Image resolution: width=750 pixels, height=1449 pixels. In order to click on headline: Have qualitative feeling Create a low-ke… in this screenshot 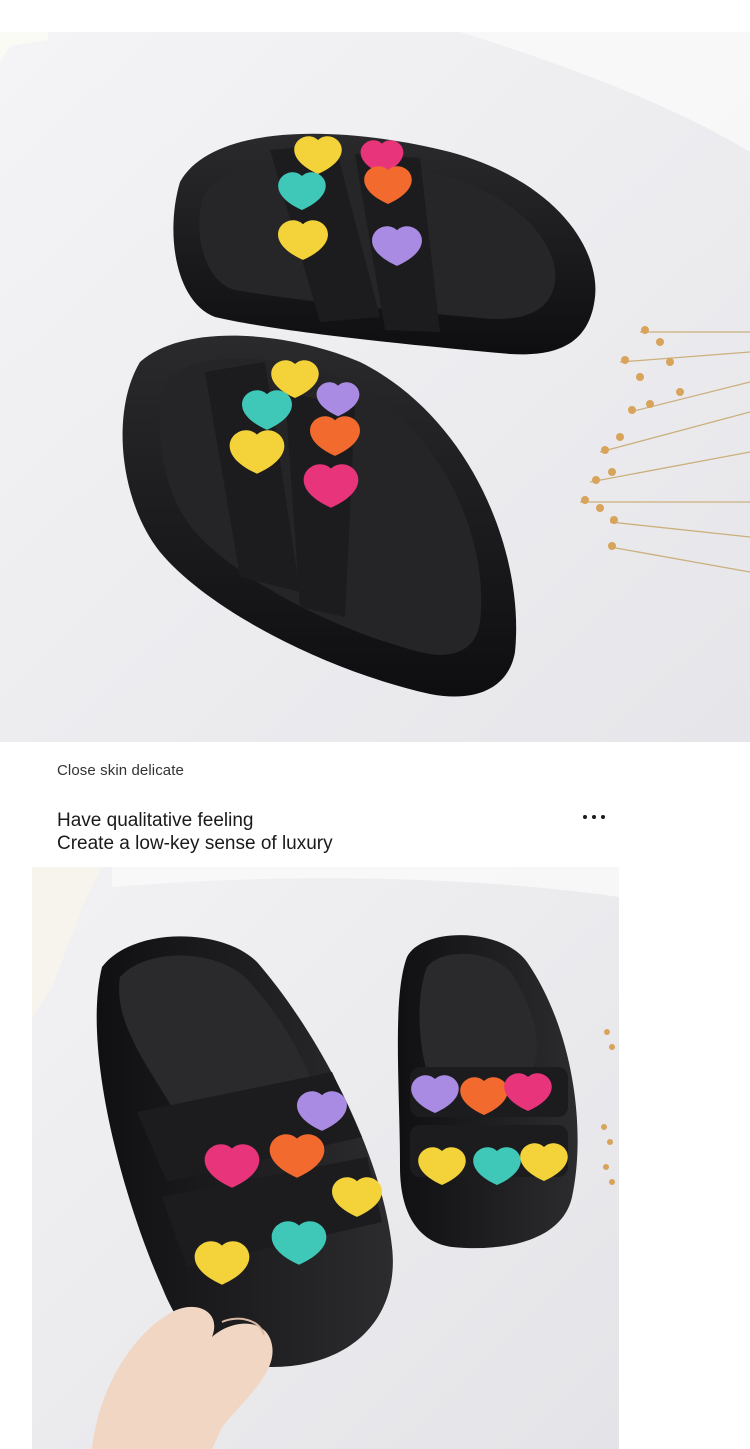, I will do `click(195, 832)`.